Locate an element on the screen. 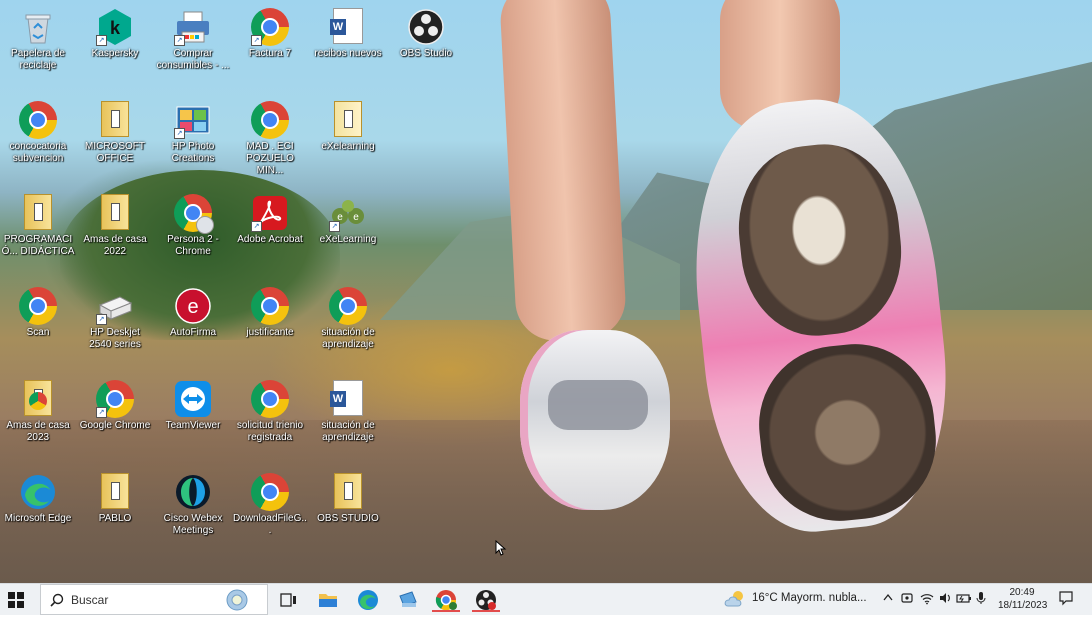 Image resolution: width=1092 pixels, height=617 pixels. desktop-icon-cisco-webex: Cisco Webex Meetings is located at coordinates (193, 512).